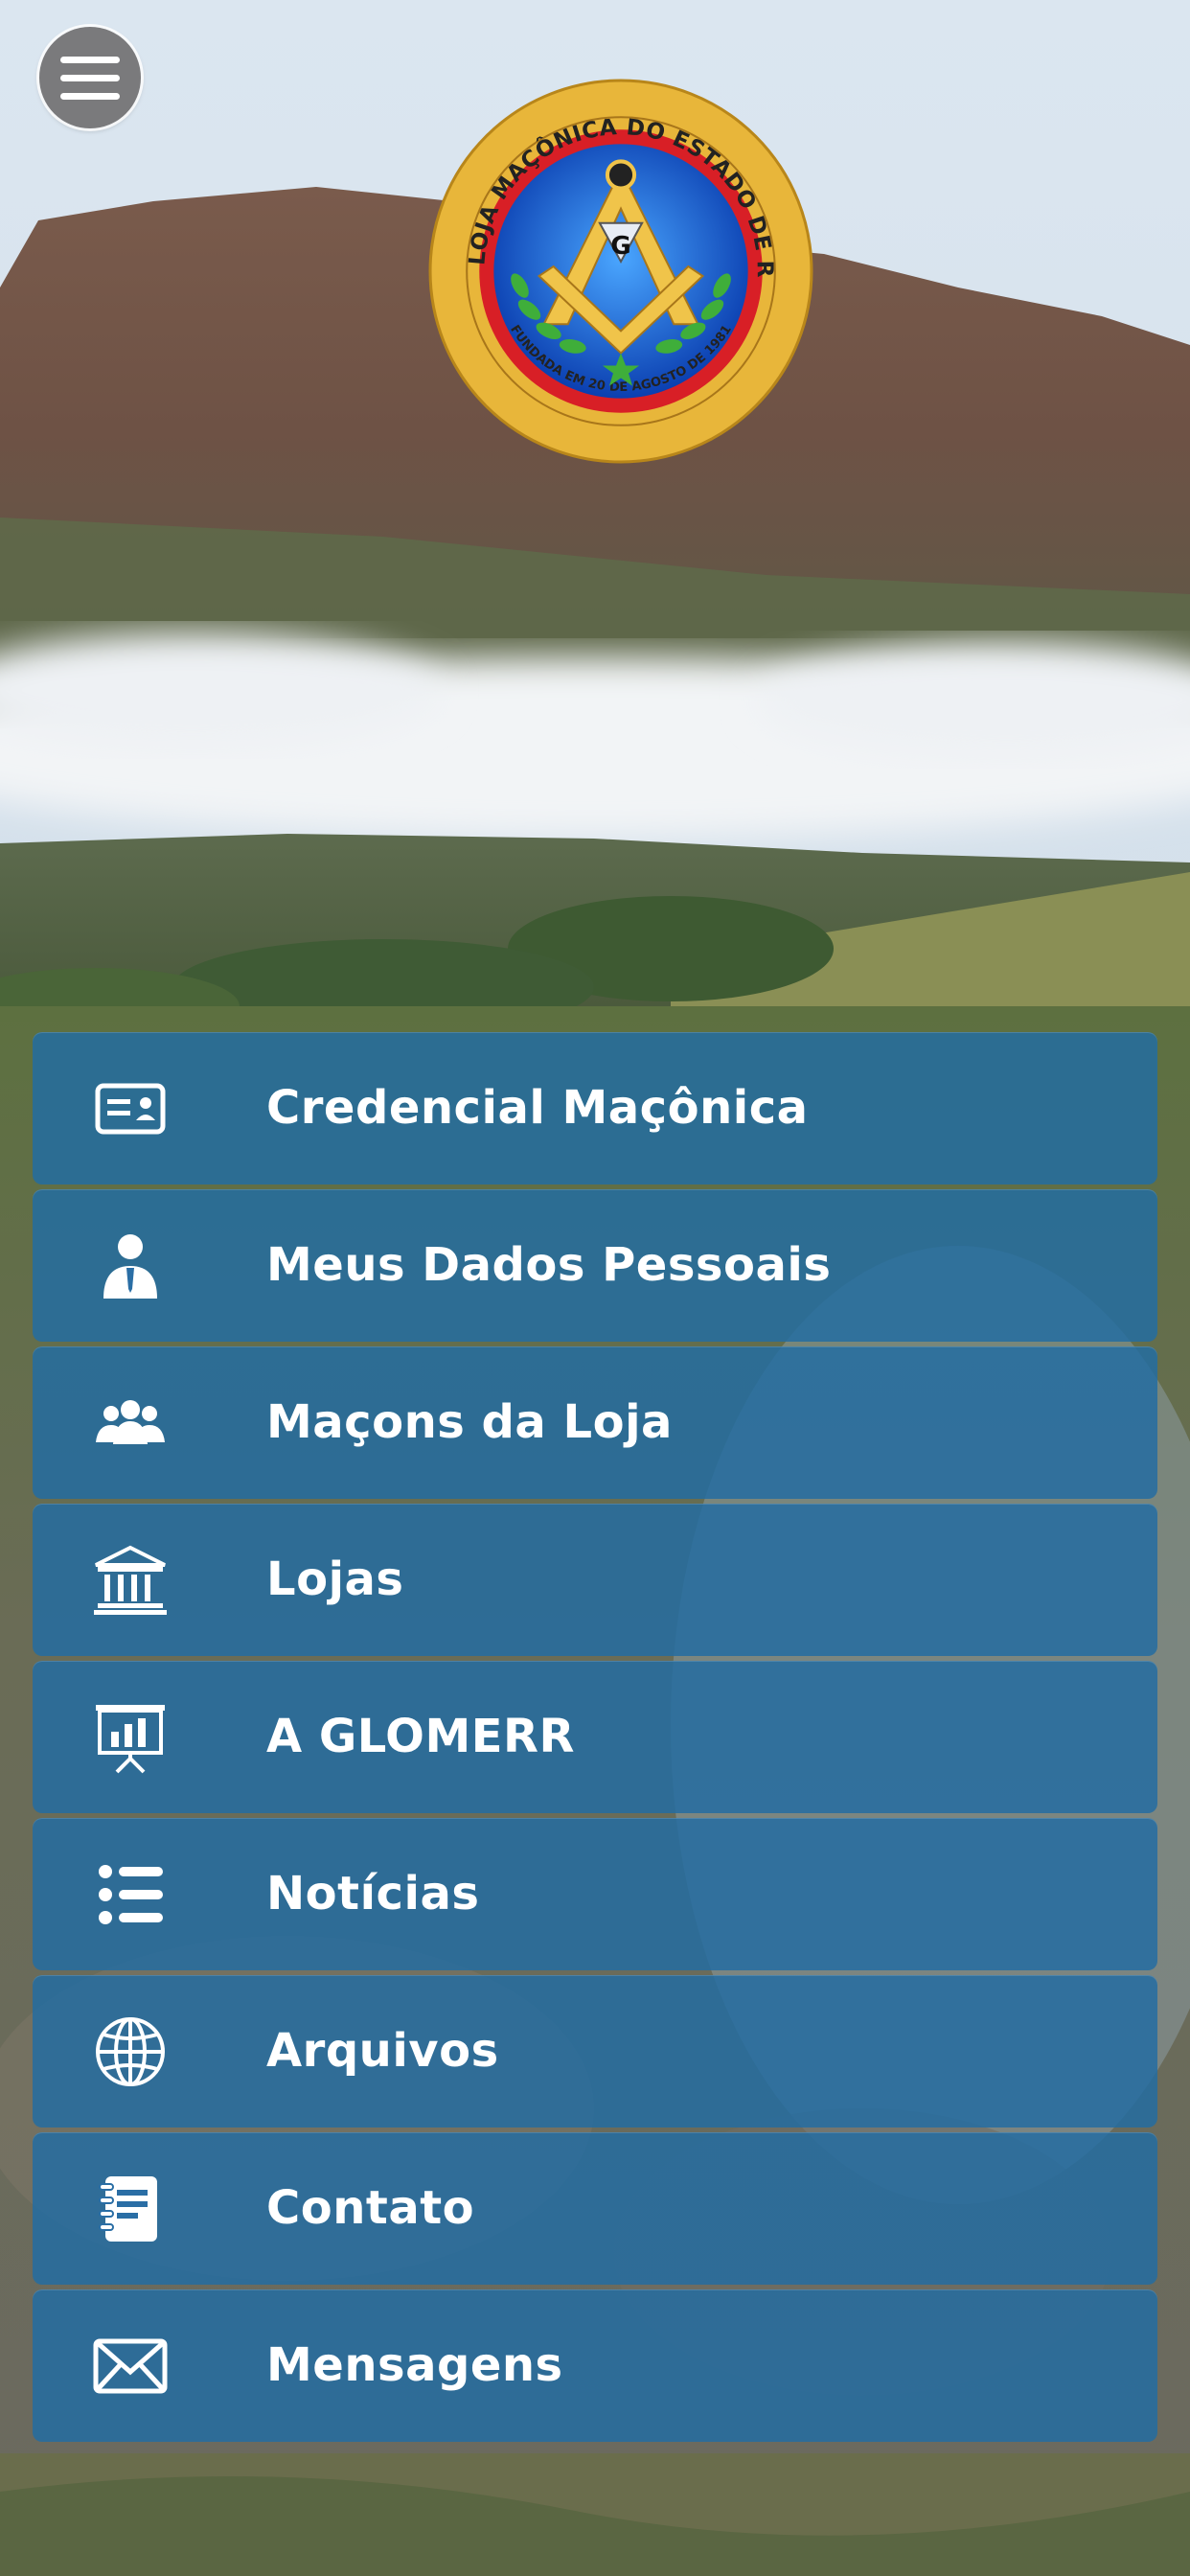 Image resolution: width=1190 pixels, height=2576 pixels. Describe the element at coordinates (131, 1894) in the screenshot. I see `list-icon` at that location.